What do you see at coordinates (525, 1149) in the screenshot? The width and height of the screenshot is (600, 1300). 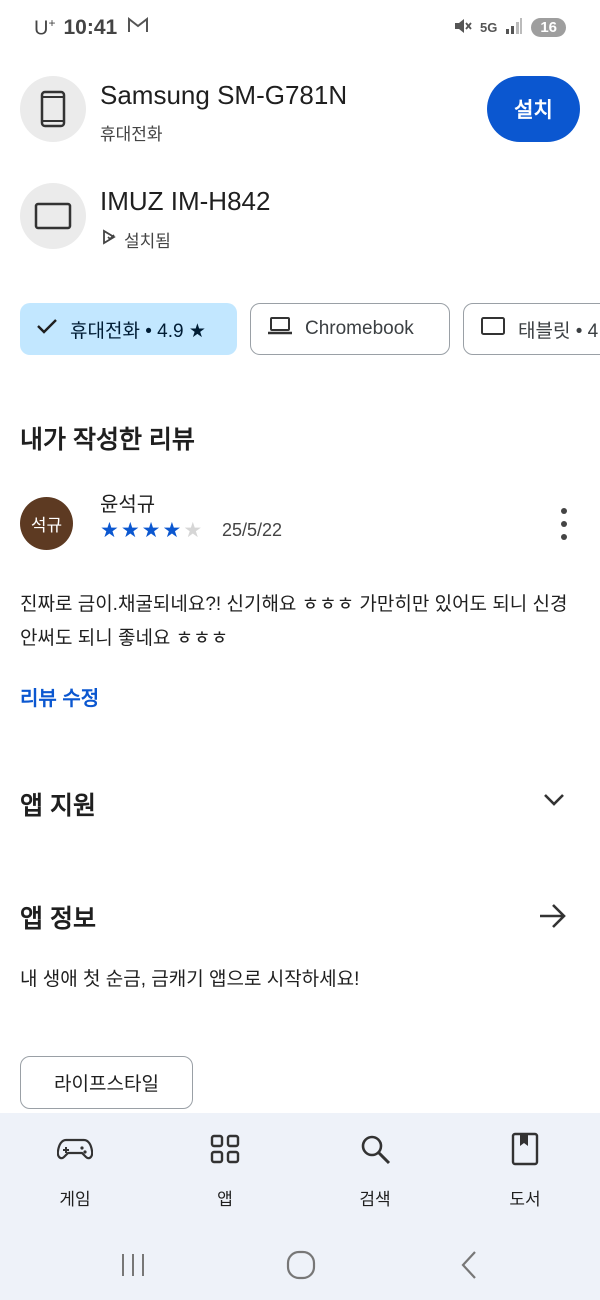 I see `book-icon` at bounding box center [525, 1149].